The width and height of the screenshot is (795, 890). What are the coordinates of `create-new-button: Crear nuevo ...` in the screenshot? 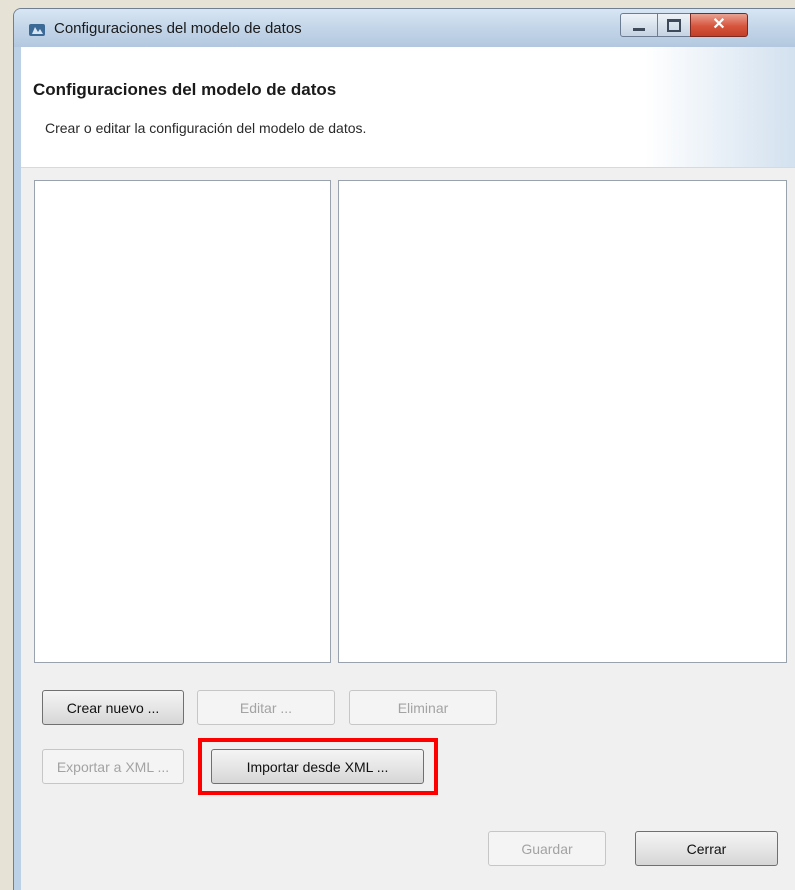 It's located at (113, 707).